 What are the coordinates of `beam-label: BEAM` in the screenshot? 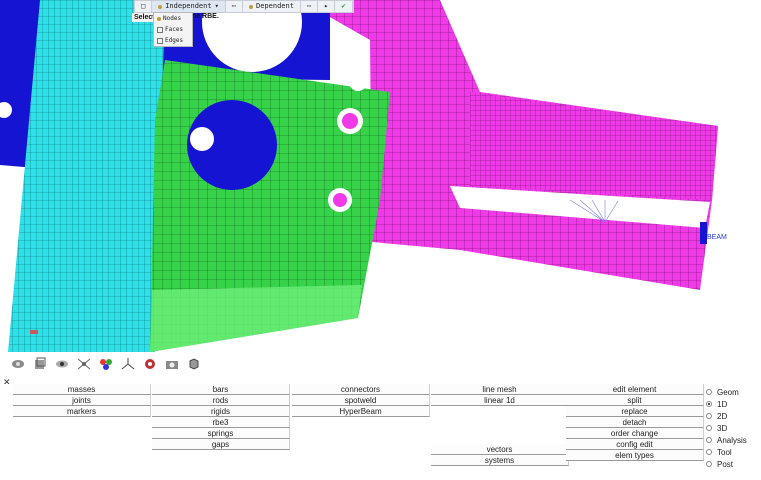 It's located at (717, 237).